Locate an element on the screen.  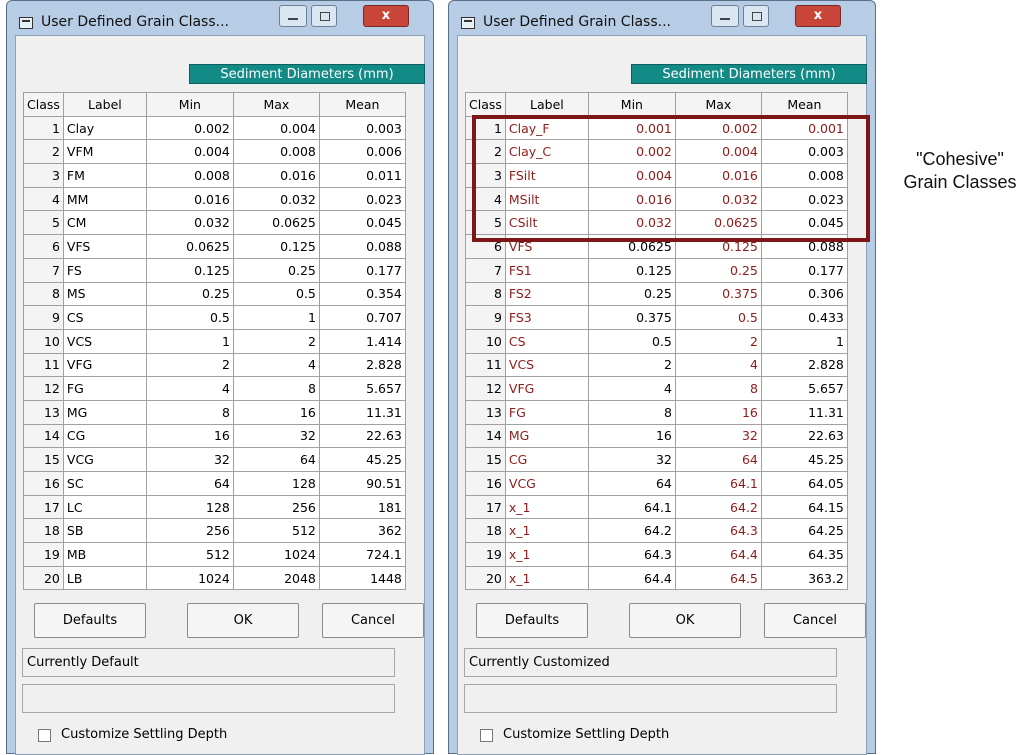
mean-cell: 0.433 is located at coordinates (804, 317).